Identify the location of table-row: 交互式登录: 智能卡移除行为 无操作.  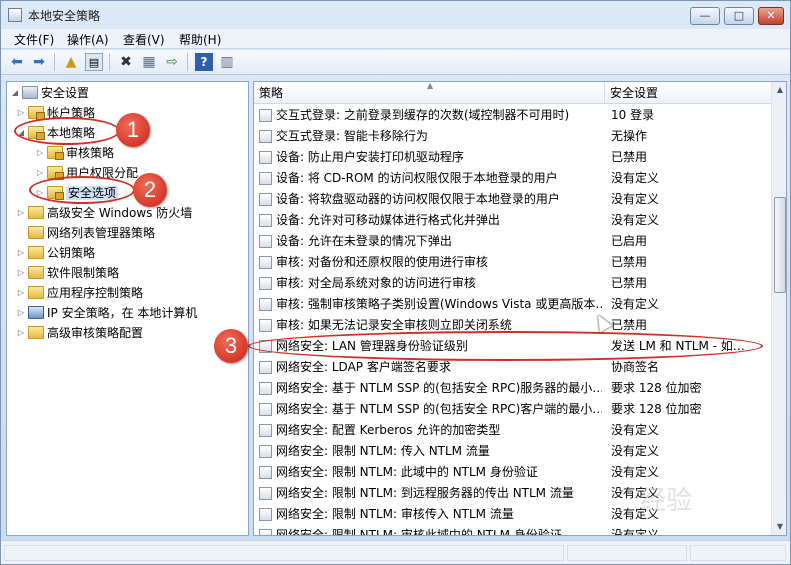
(512, 136).